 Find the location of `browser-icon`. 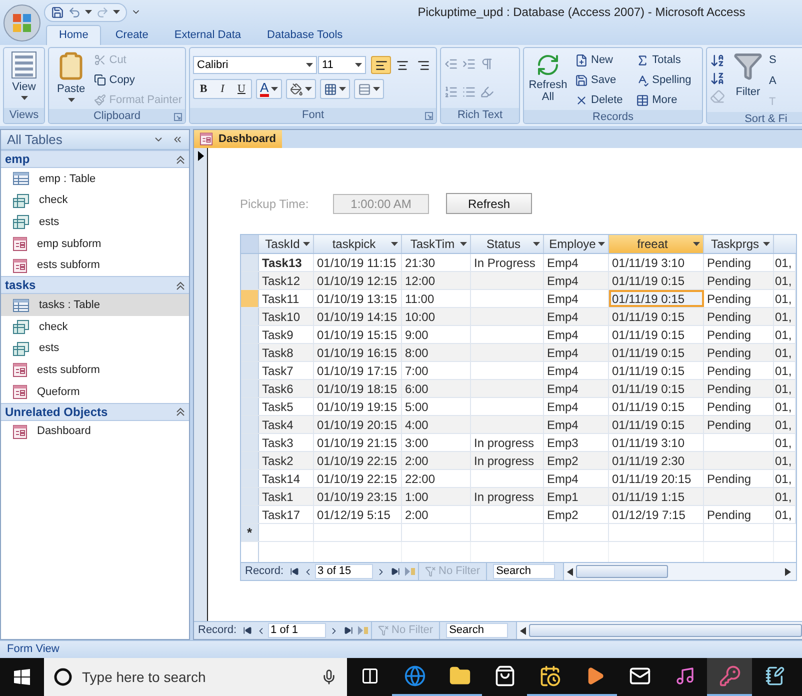

browser-icon is located at coordinates (415, 676).